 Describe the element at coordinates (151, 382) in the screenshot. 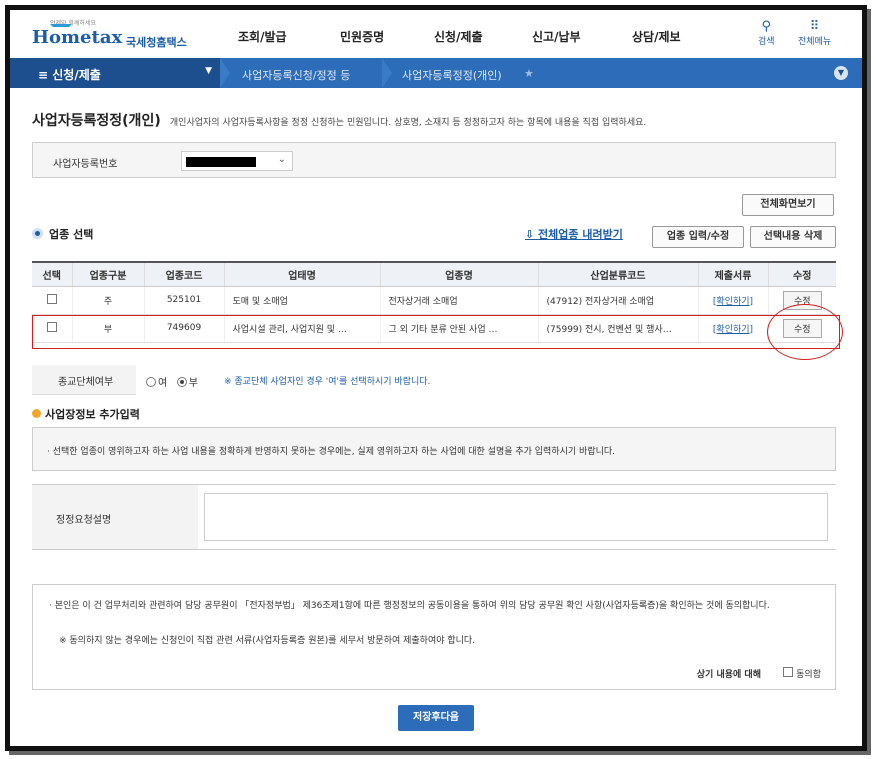

I see `religion-yes-radio` at that location.